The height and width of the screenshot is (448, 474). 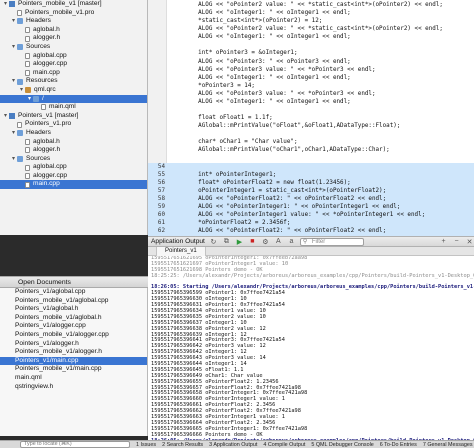 I want to click on status-tab: 7 General Messages, so click(x=448, y=445).